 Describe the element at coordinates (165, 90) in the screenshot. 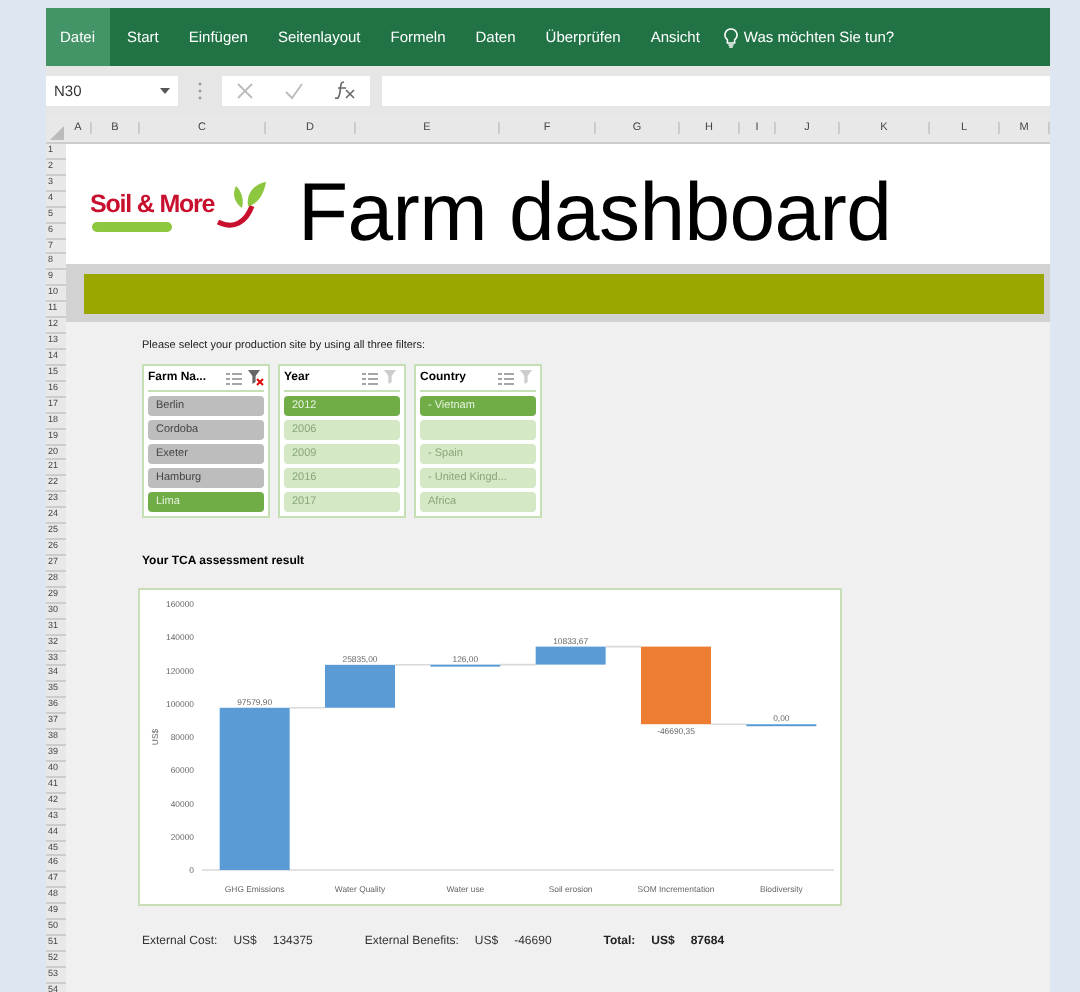

I see `dropdown-caret-icon` at that location.